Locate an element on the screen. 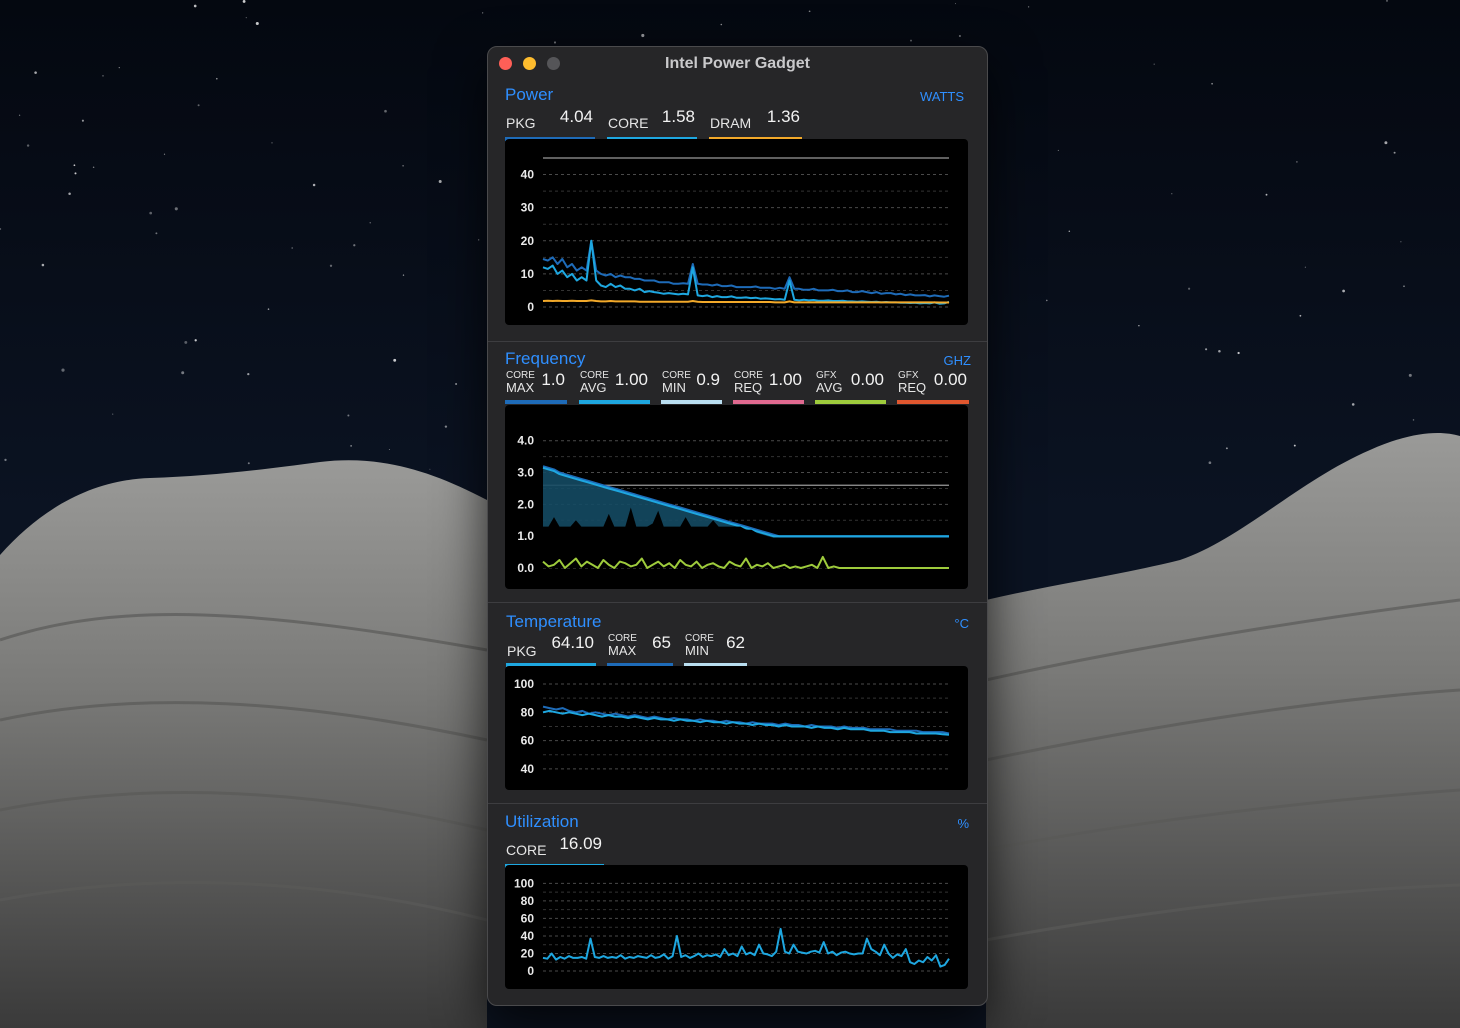 The image size is (1460, 1028). title-bar: Intel Power Gadget is located at coordinates (737, 64).